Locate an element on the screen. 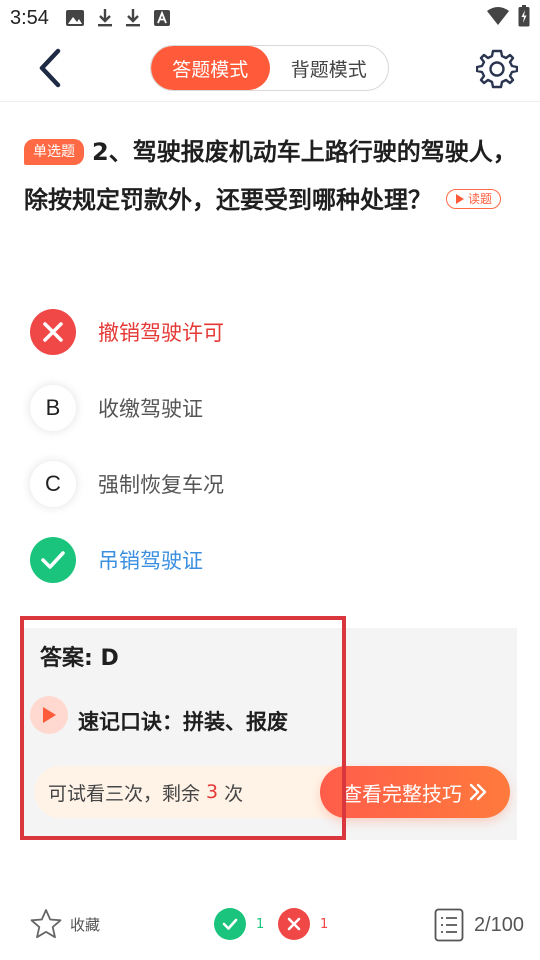 This screenshot has height=960, width=540. system-icons is located at coordinates (508, 18).